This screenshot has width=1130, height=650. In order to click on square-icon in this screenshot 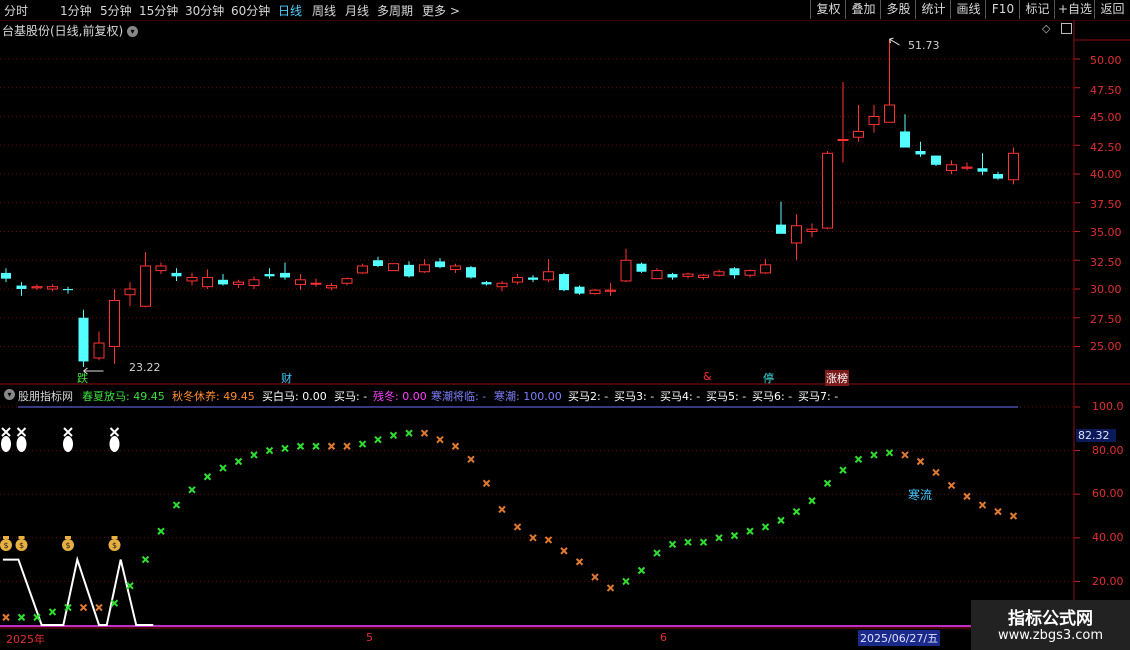, I will do `click(1066, 28)`.